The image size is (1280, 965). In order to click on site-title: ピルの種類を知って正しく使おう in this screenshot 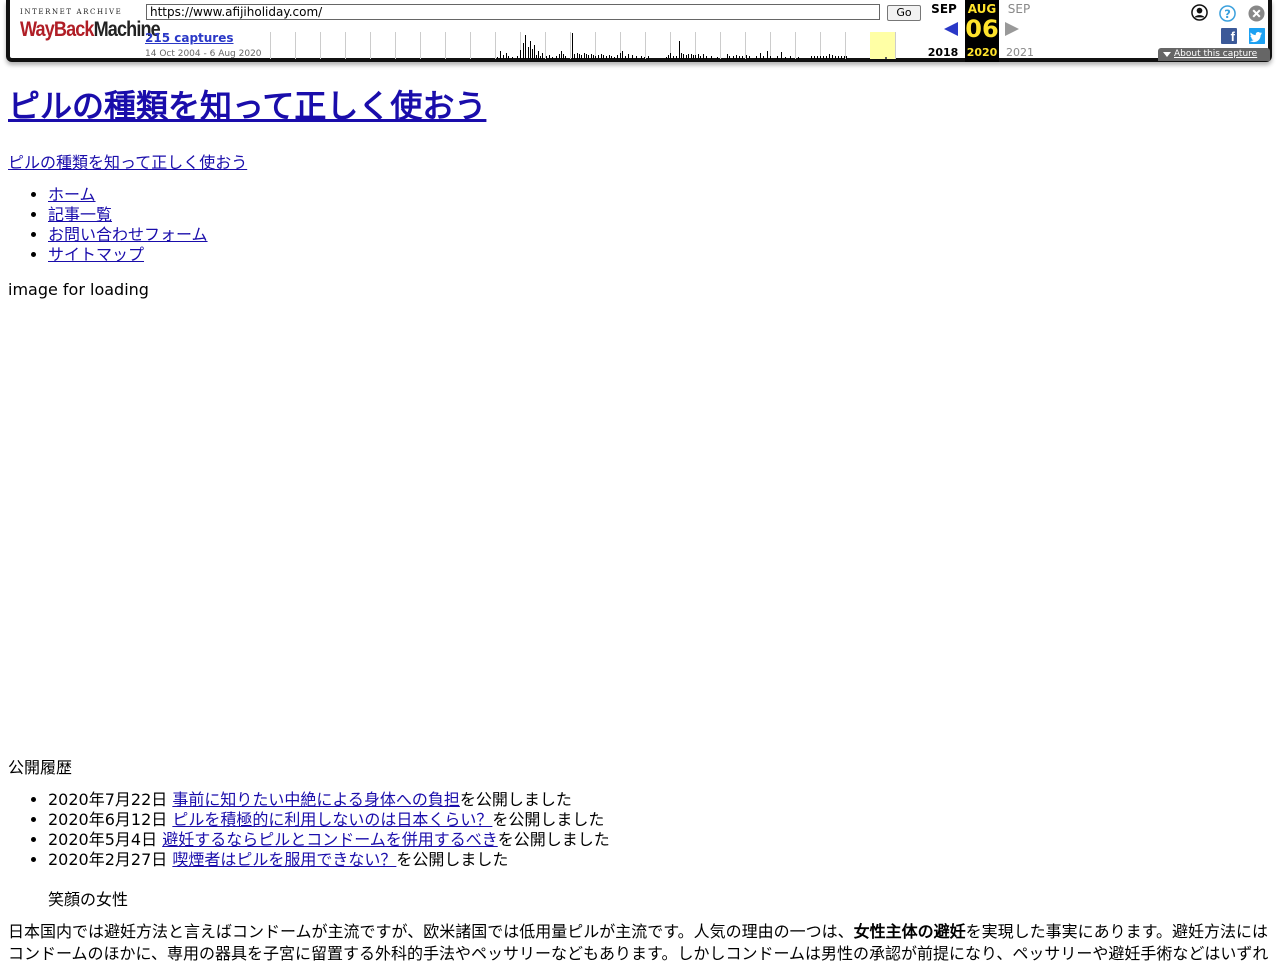, I will do `click(640, 106)`.